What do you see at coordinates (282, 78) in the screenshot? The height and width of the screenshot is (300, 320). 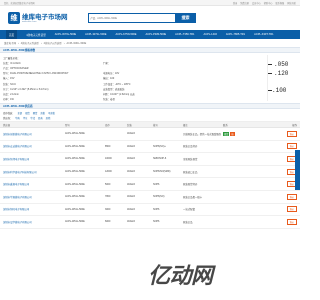 I see `package-drawing: .050 .120 .100` at bounding box center [282, 78].